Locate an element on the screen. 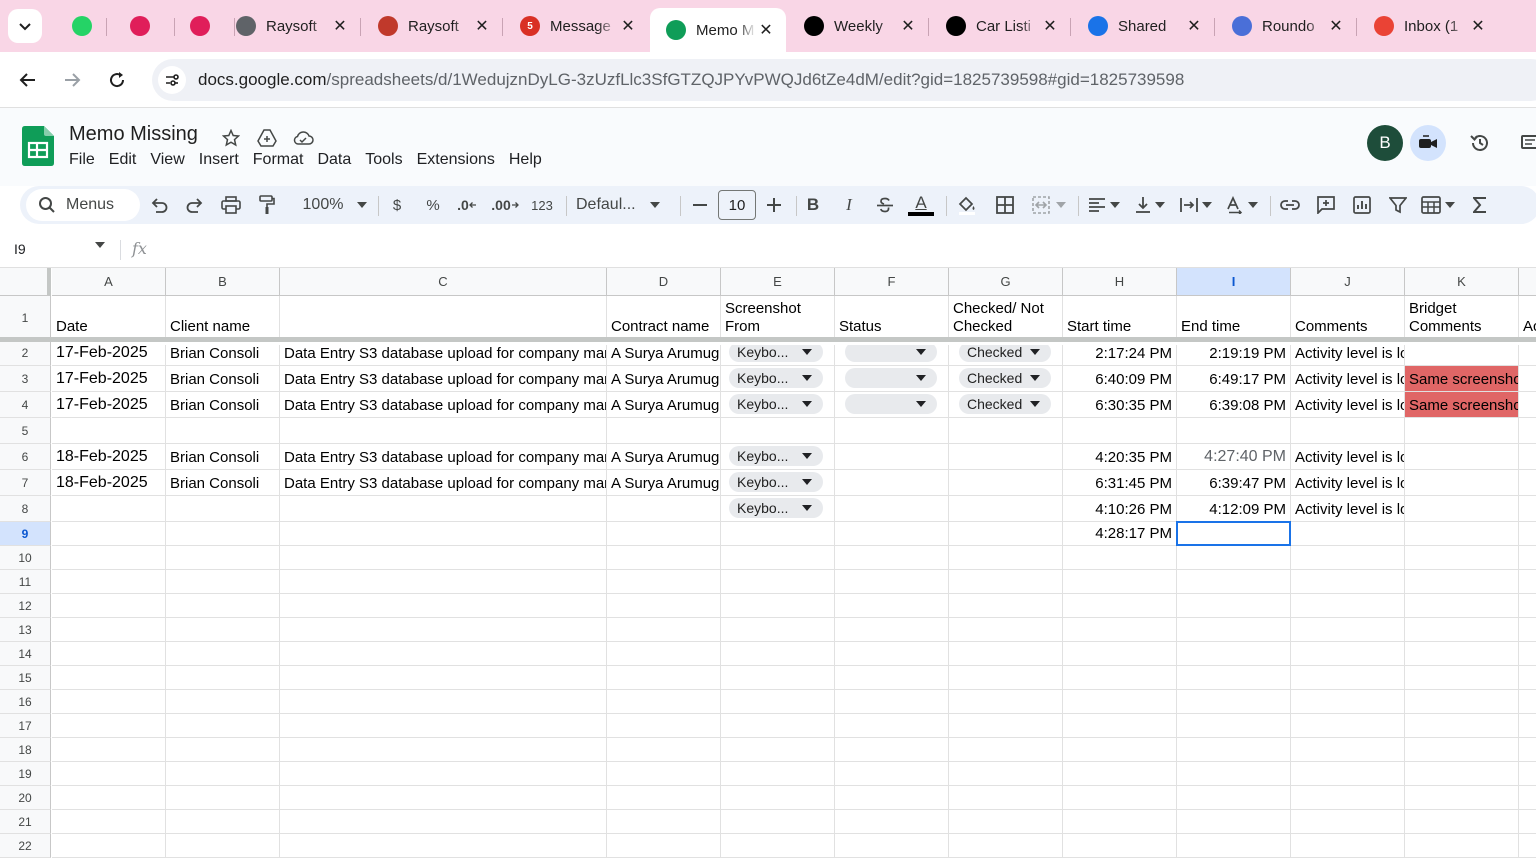 This screenshot has height=864, width=1536. cell-j11 is located at coordinates (1348, 582).